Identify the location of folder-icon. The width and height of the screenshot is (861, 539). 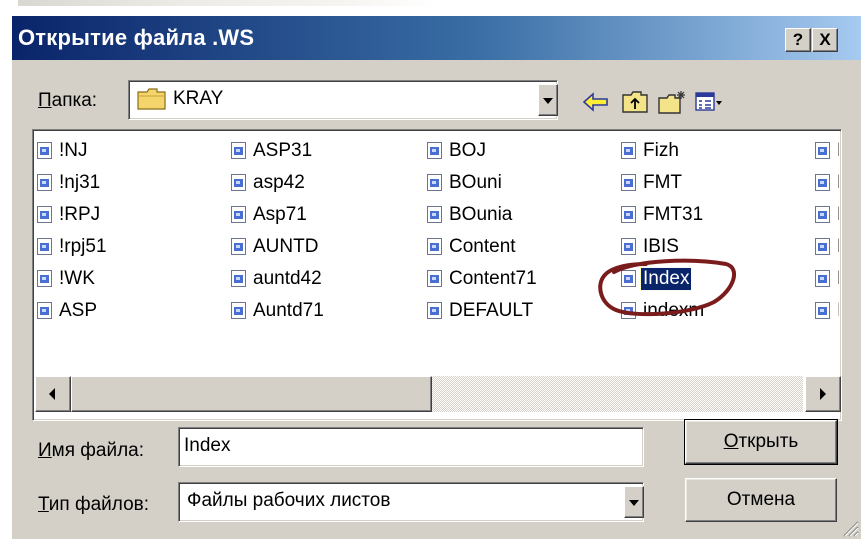
(151, 99).